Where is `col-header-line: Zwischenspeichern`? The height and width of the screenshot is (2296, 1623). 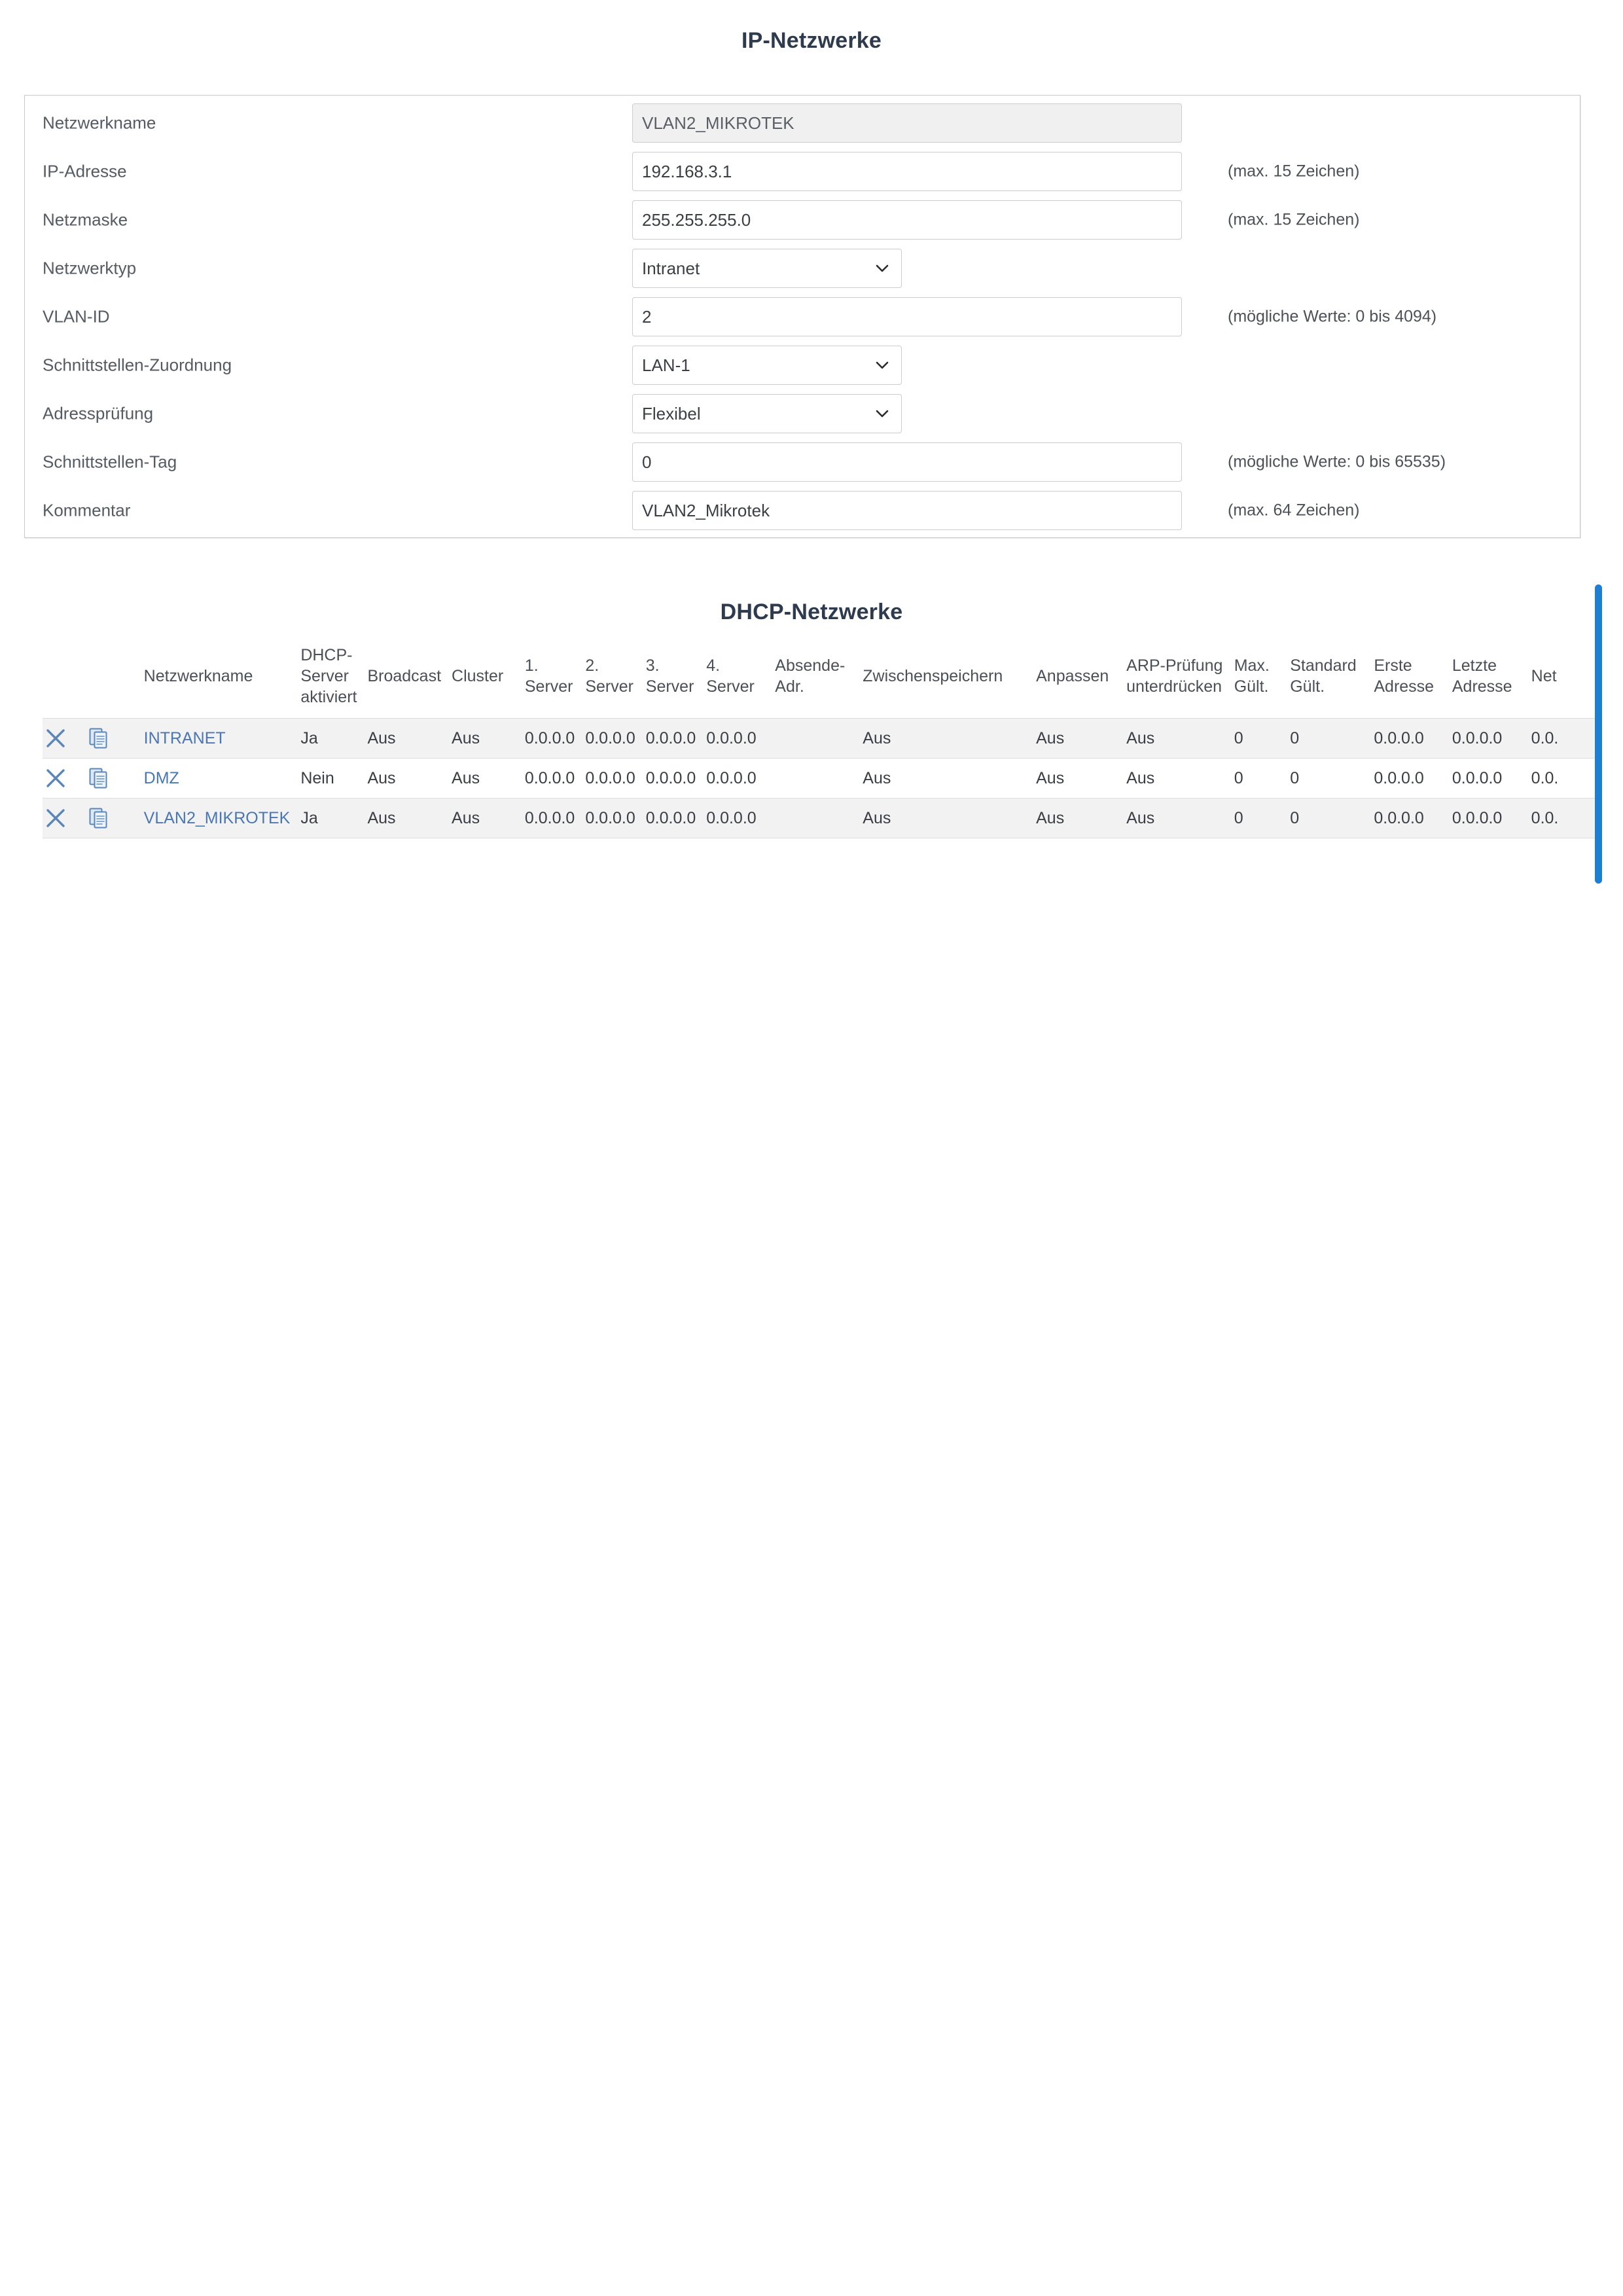 col-header-line: Zwischenspeichern is located at coordinates (933, 676).